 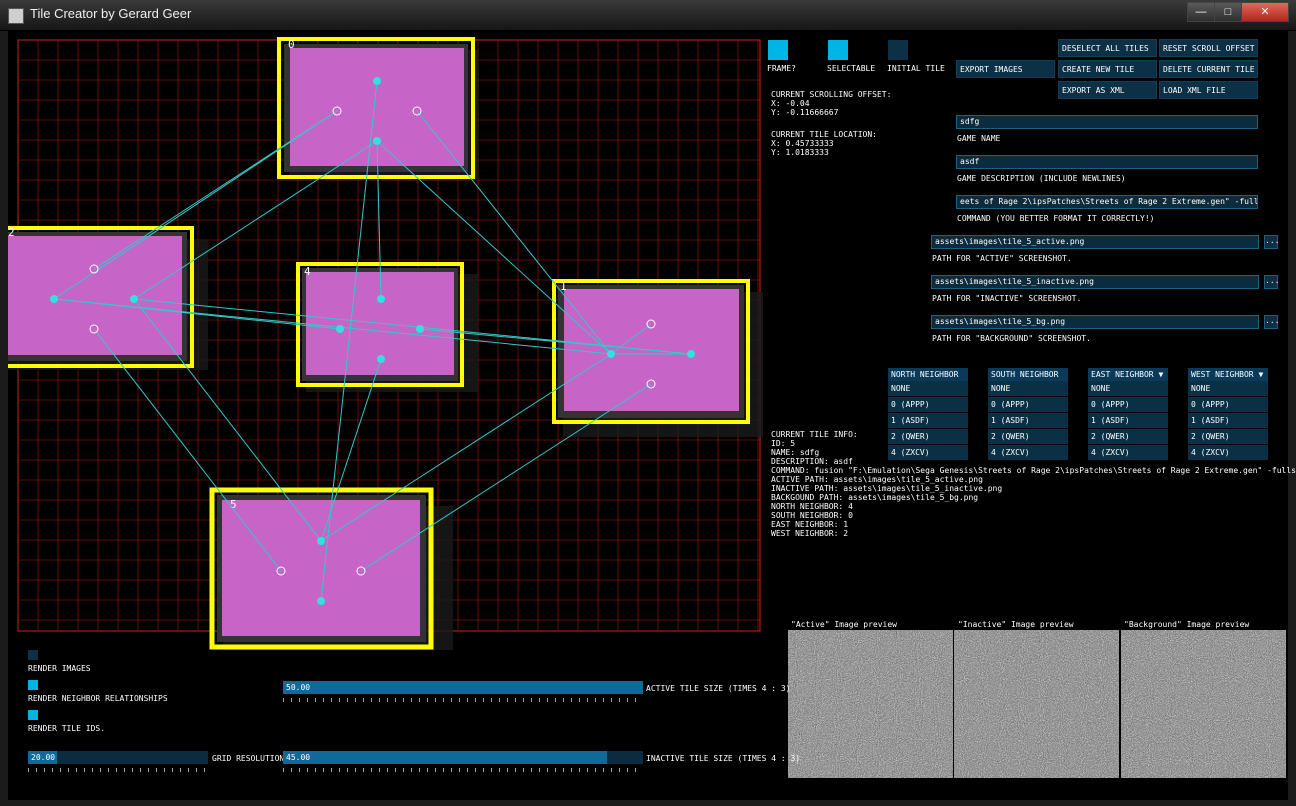 I want to click on tile-info-line: EAST NEIGHBOR: 1, so click(x=810, y=524).